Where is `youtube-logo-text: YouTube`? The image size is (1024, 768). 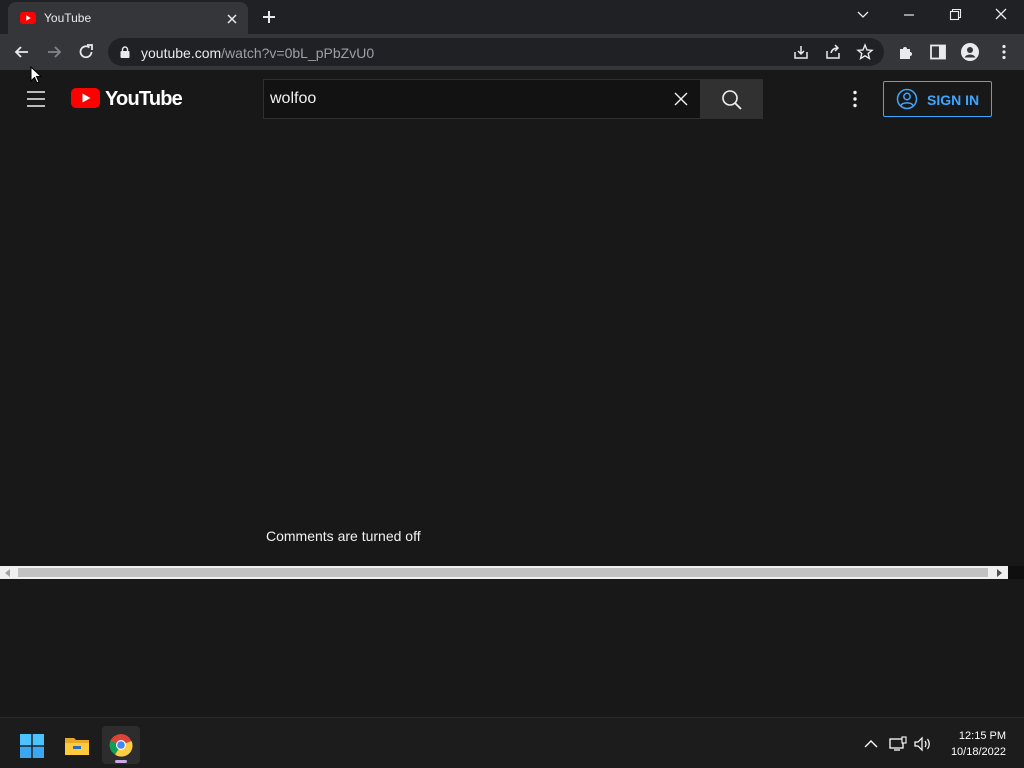
youtube-logo-text: YouTube is located at coordinates (144, 99).